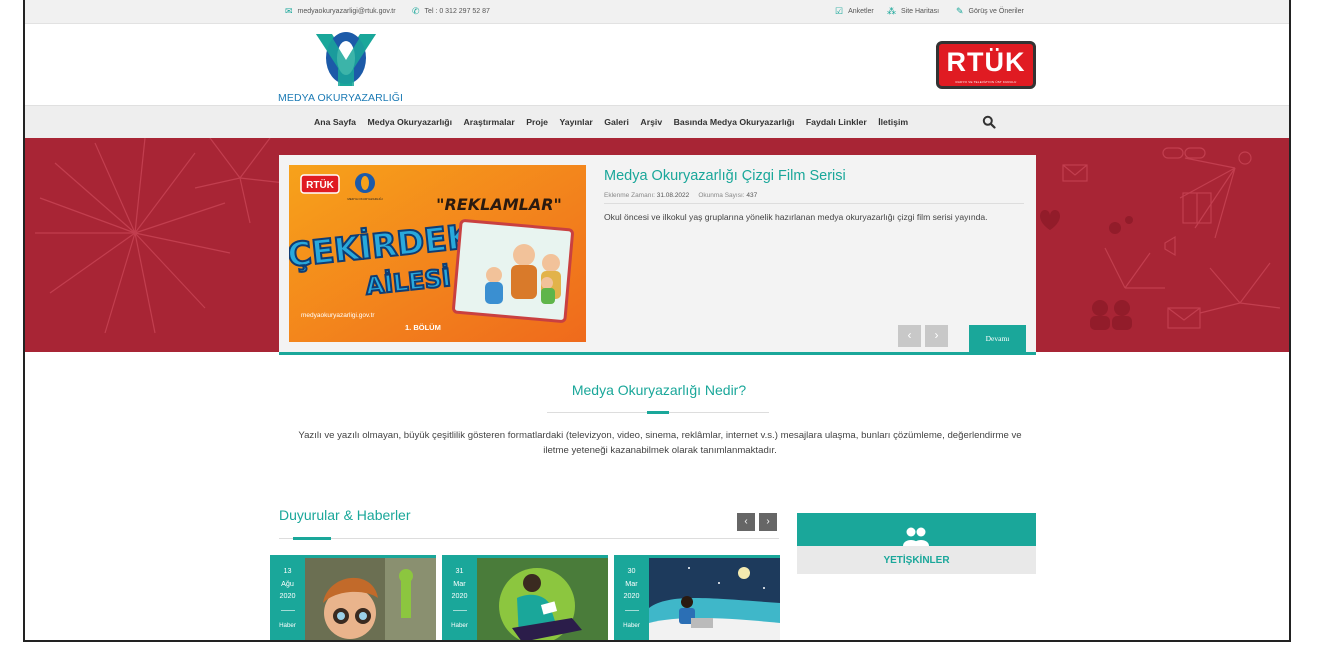 The width and height of the screenshot is (1333, 648). What do you see at coordinates (631, 570) in the screenshot?
I see `news-day: 30` at bounding box center [631, 570].